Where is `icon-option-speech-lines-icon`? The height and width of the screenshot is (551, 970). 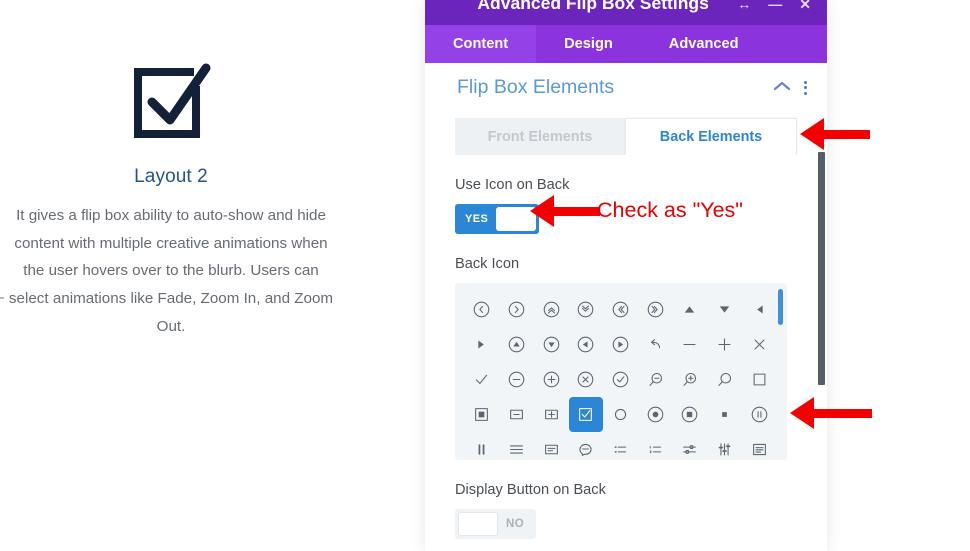 icon-option-speech-lines-icon is located at coordinates (586, 446).